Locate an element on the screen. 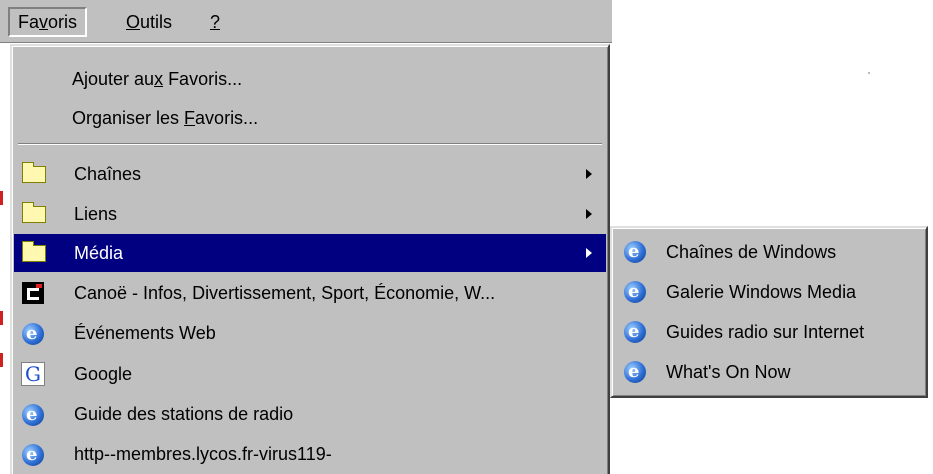 Image resolution: width=933 pixels, height=474 pixels. favorites-item-label: Chaînes is located at coordinates (108, 174).